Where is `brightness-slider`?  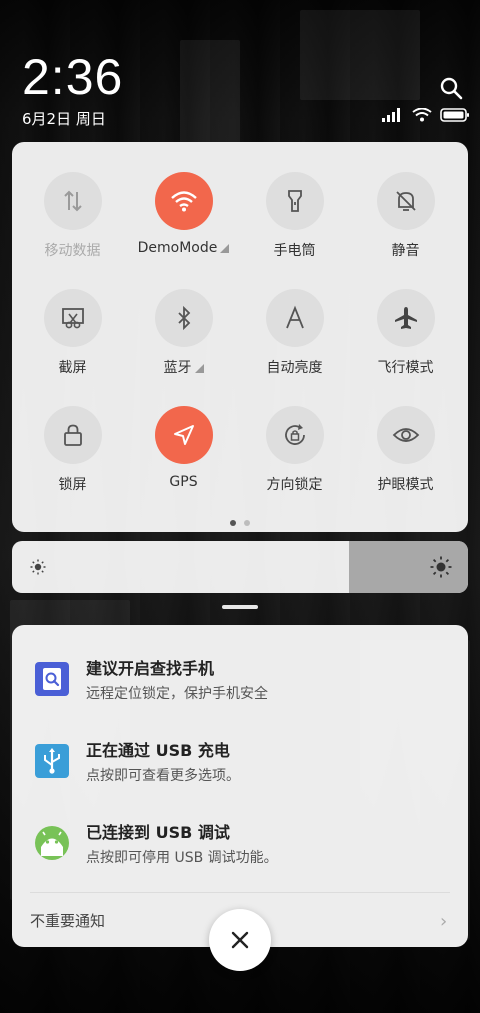
brightness-slider is located at coordinates (240, 567).